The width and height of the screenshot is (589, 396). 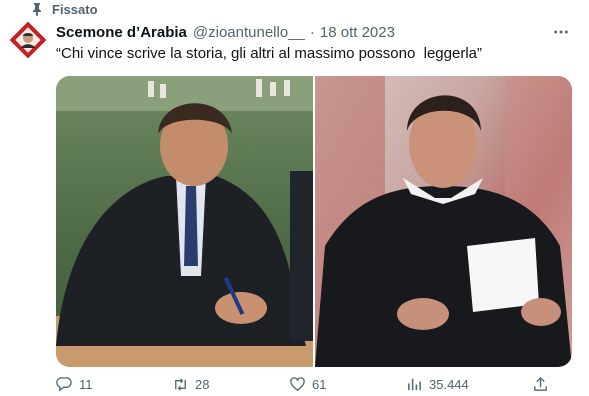 I want to click on retweet-button: 28, so click(x=190, y=384).